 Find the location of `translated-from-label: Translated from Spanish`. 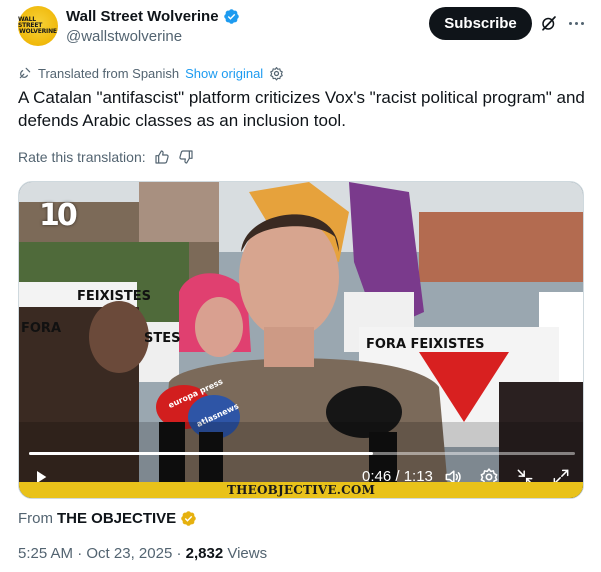

translated-from-label: Translated from Spanish is located at coordinates (109, 73).